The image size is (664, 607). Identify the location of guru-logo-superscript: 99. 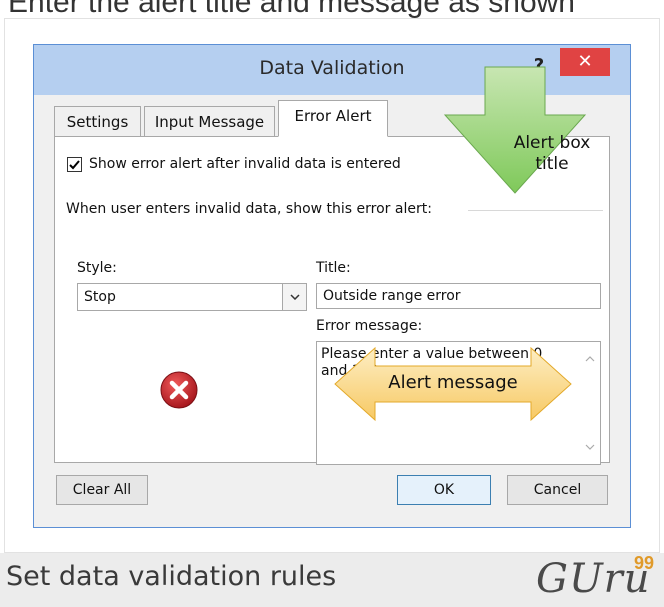
(644, 563).